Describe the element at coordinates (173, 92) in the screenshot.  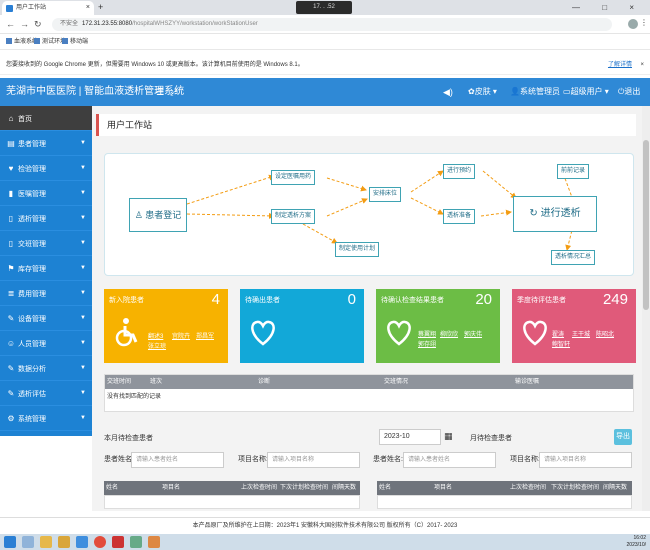
I see `fullscreen-icon: ⤢` at that location.